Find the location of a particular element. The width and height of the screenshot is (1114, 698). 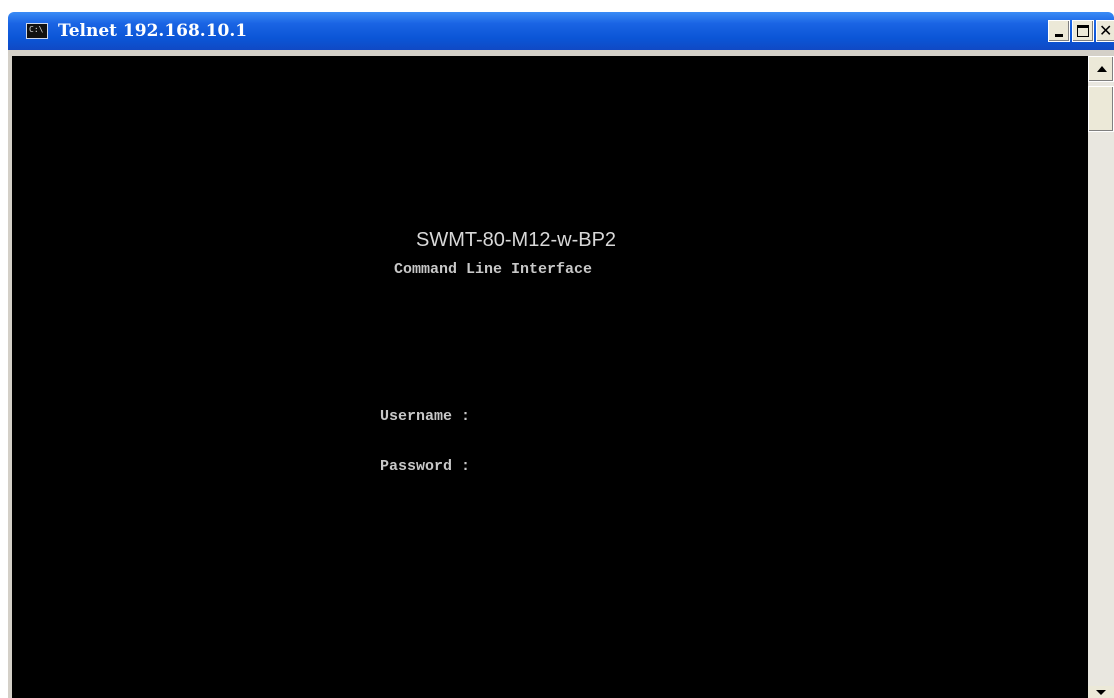

username-prompt: Username : is located at coordinates (425, 417).